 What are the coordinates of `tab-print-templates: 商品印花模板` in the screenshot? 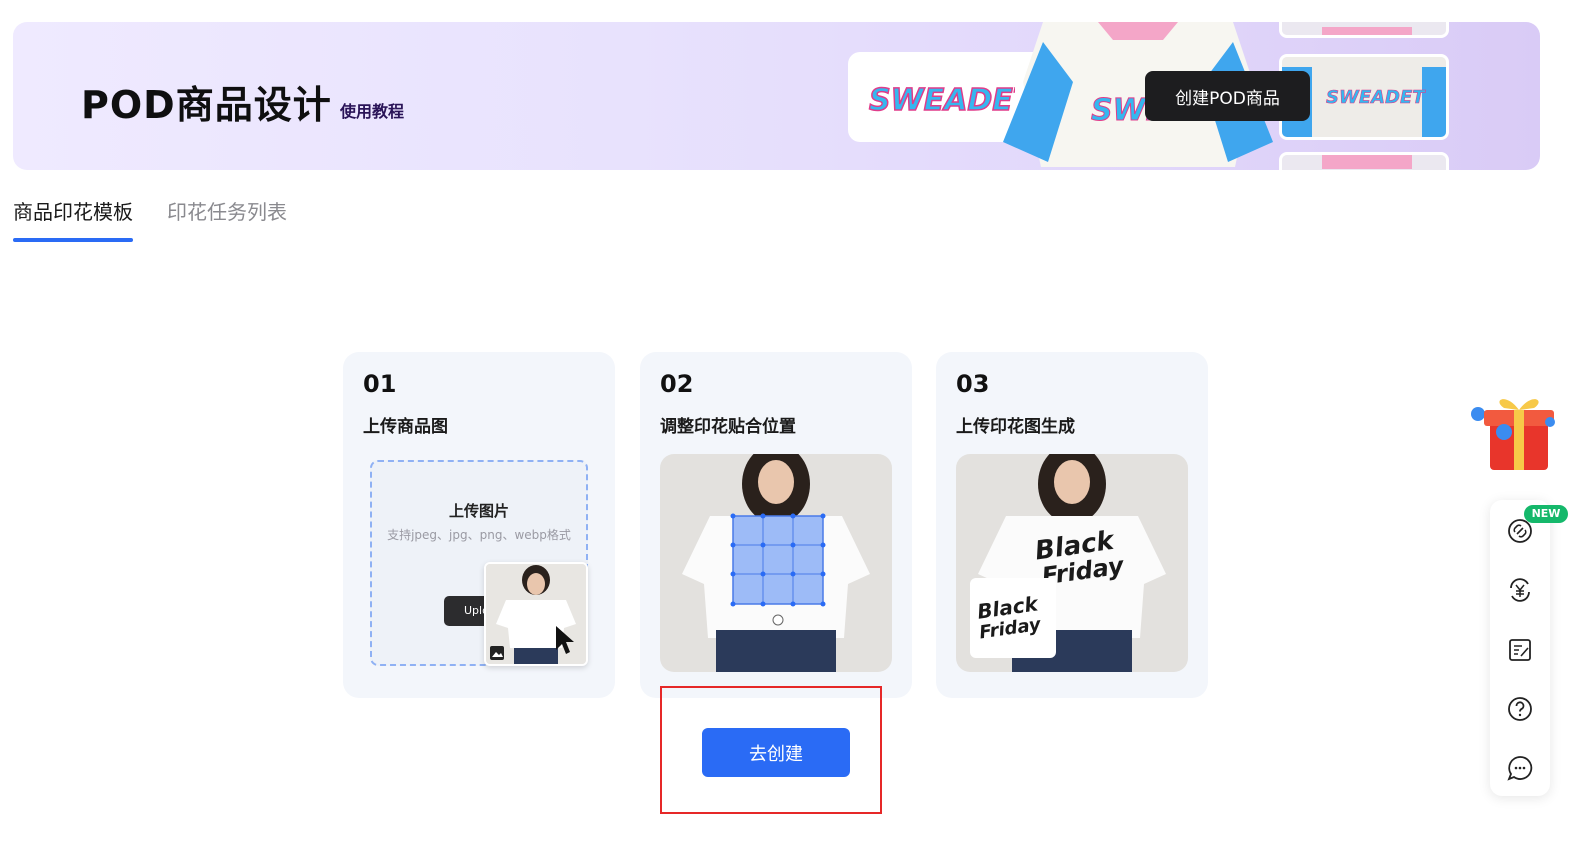 It's located at (73, 219).